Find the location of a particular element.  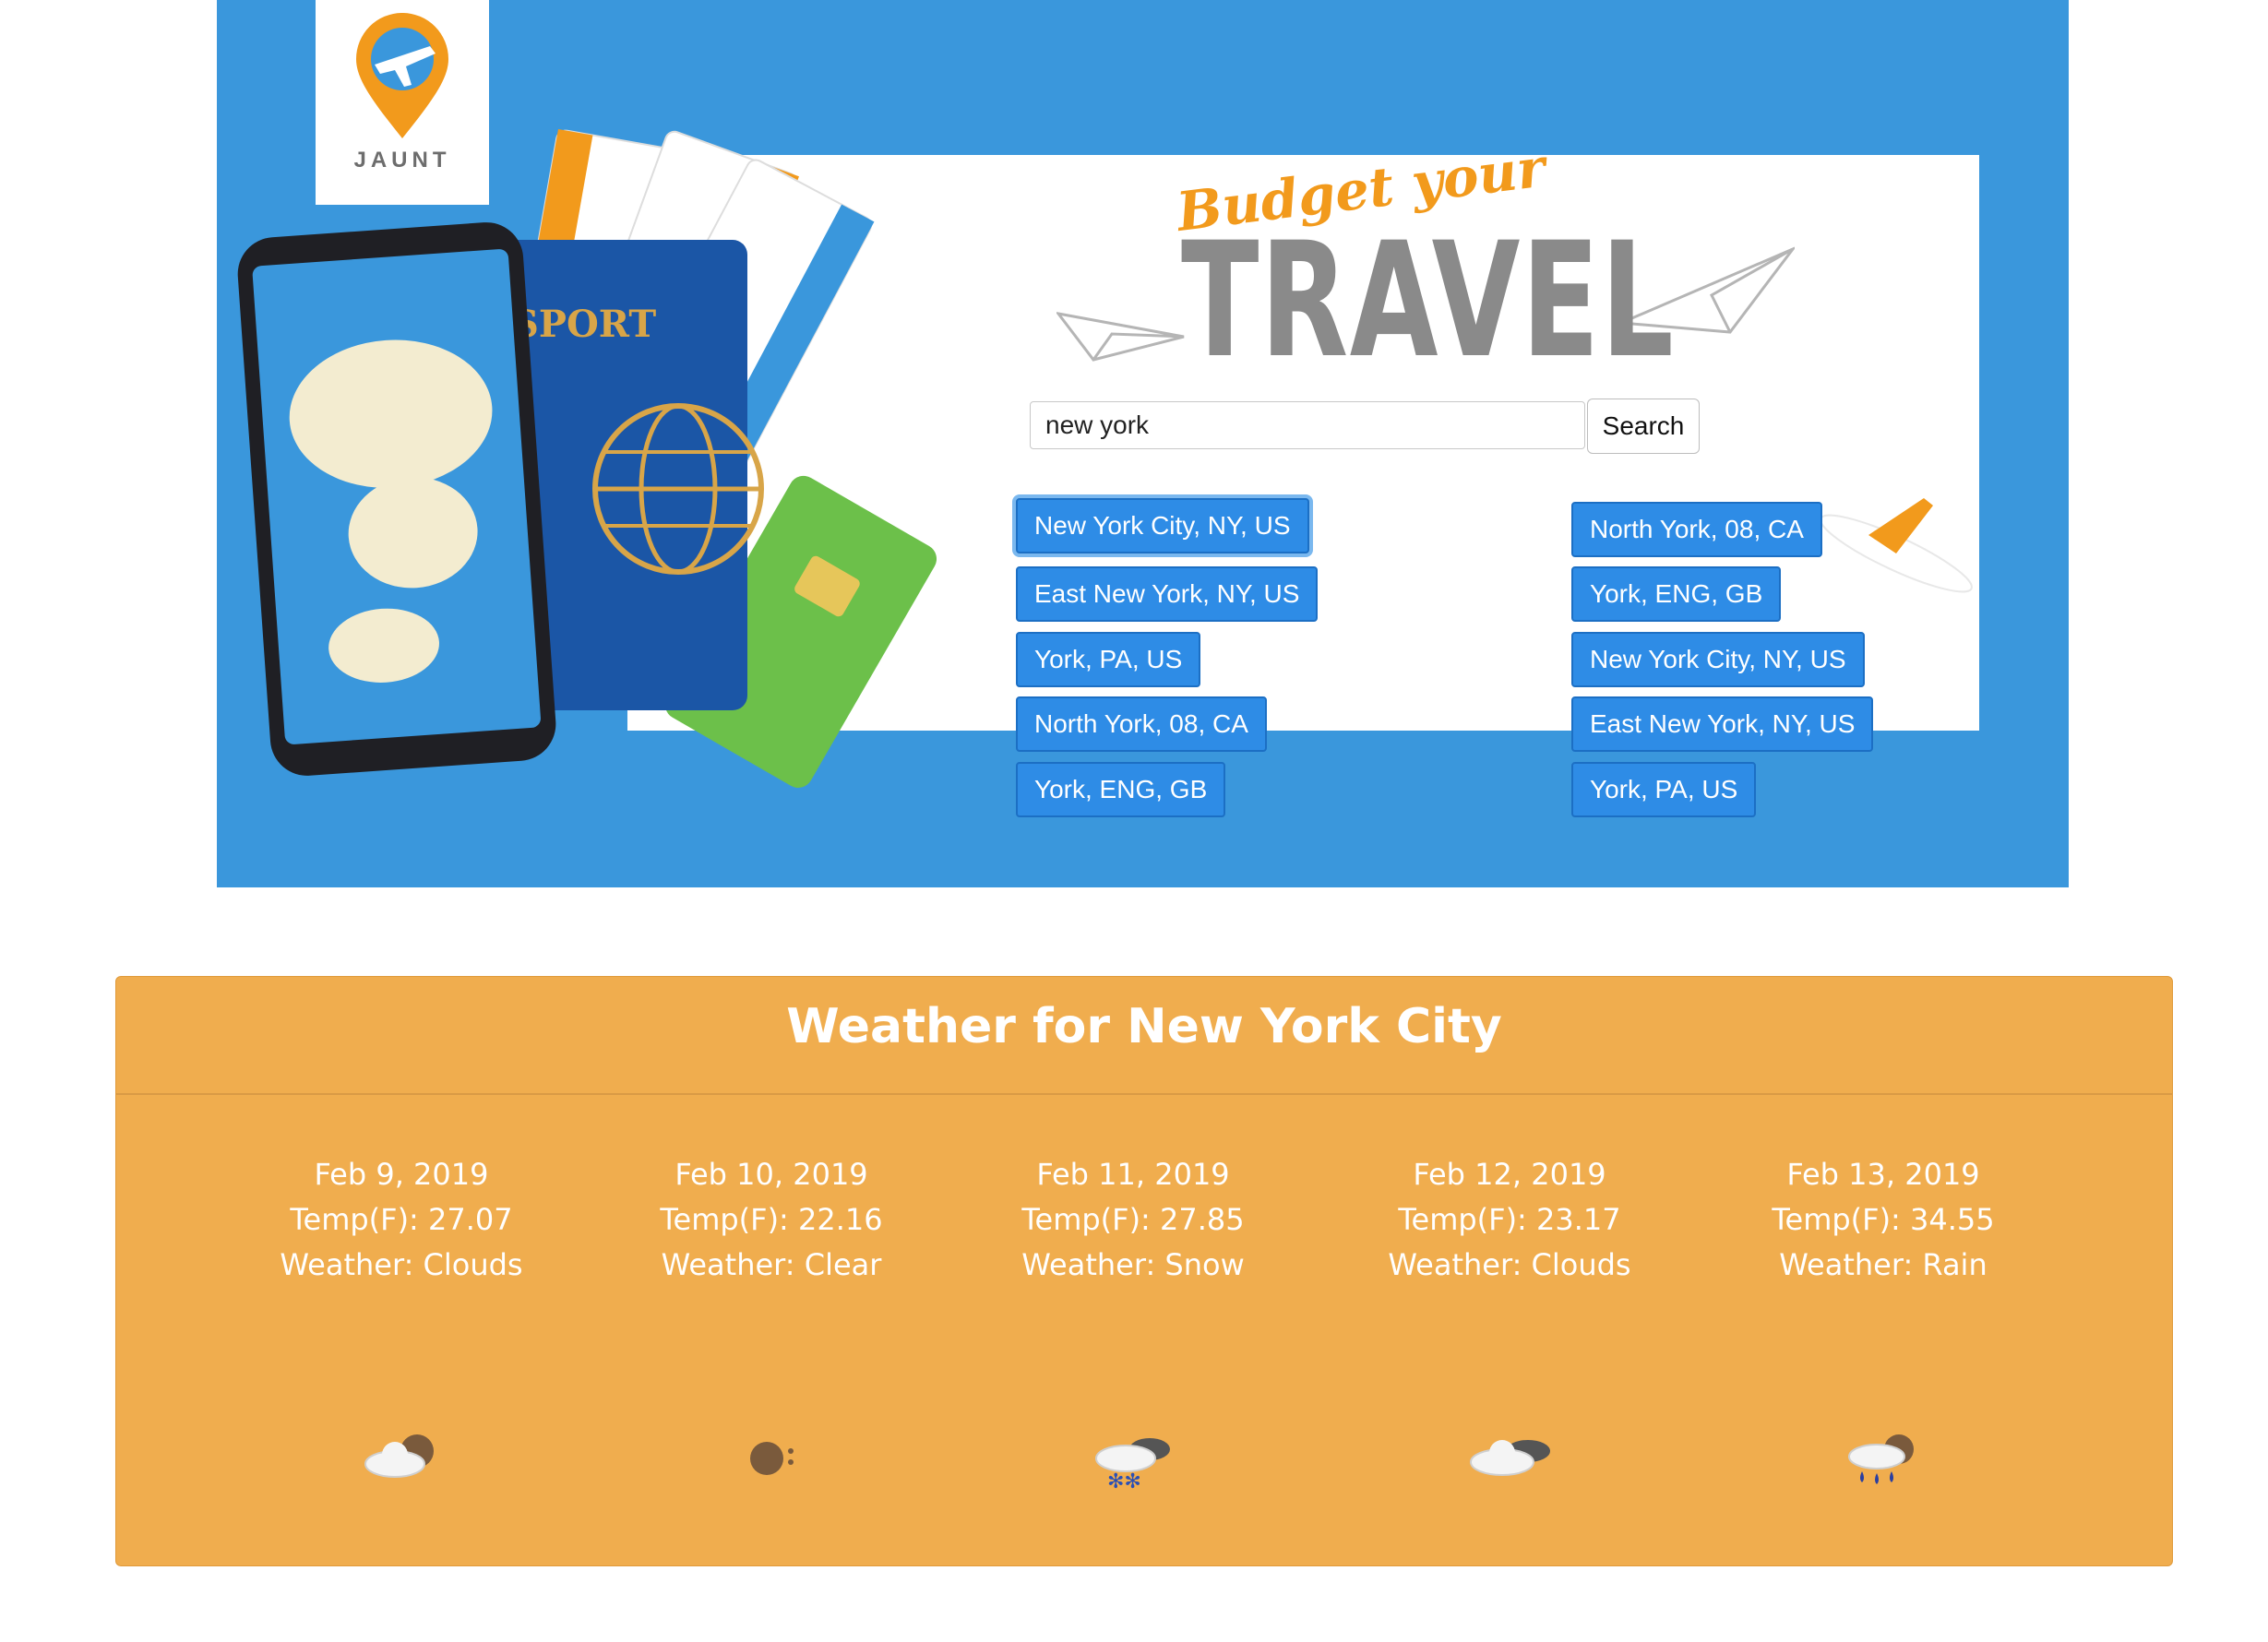

airplane-illustration is located at coordinates (1897, 545).